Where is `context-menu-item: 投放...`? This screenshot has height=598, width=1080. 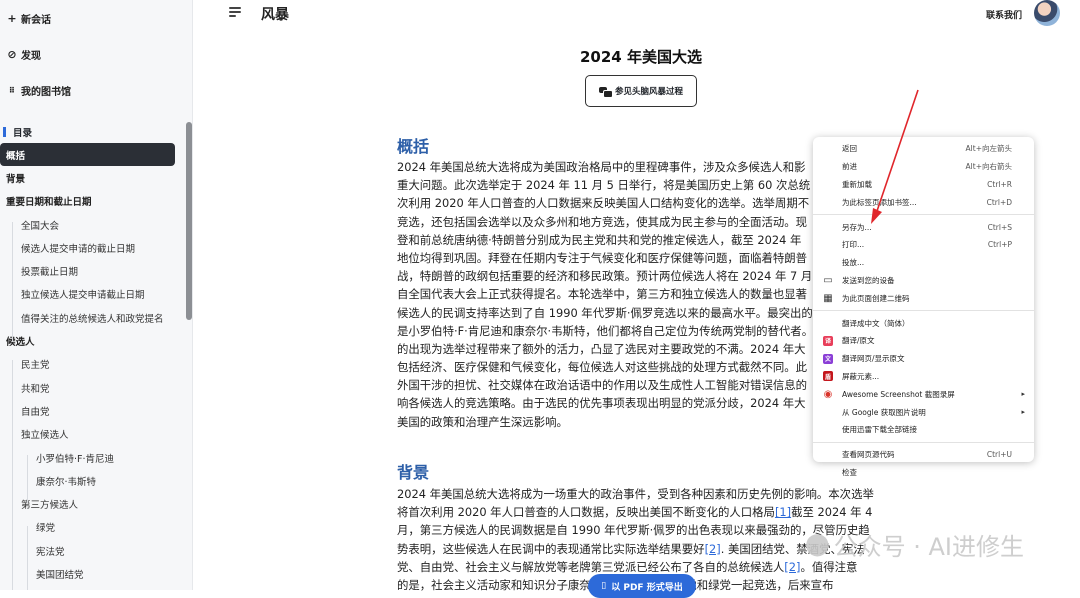 context-menu-item: 投放... is located at coordinates (923, 263).